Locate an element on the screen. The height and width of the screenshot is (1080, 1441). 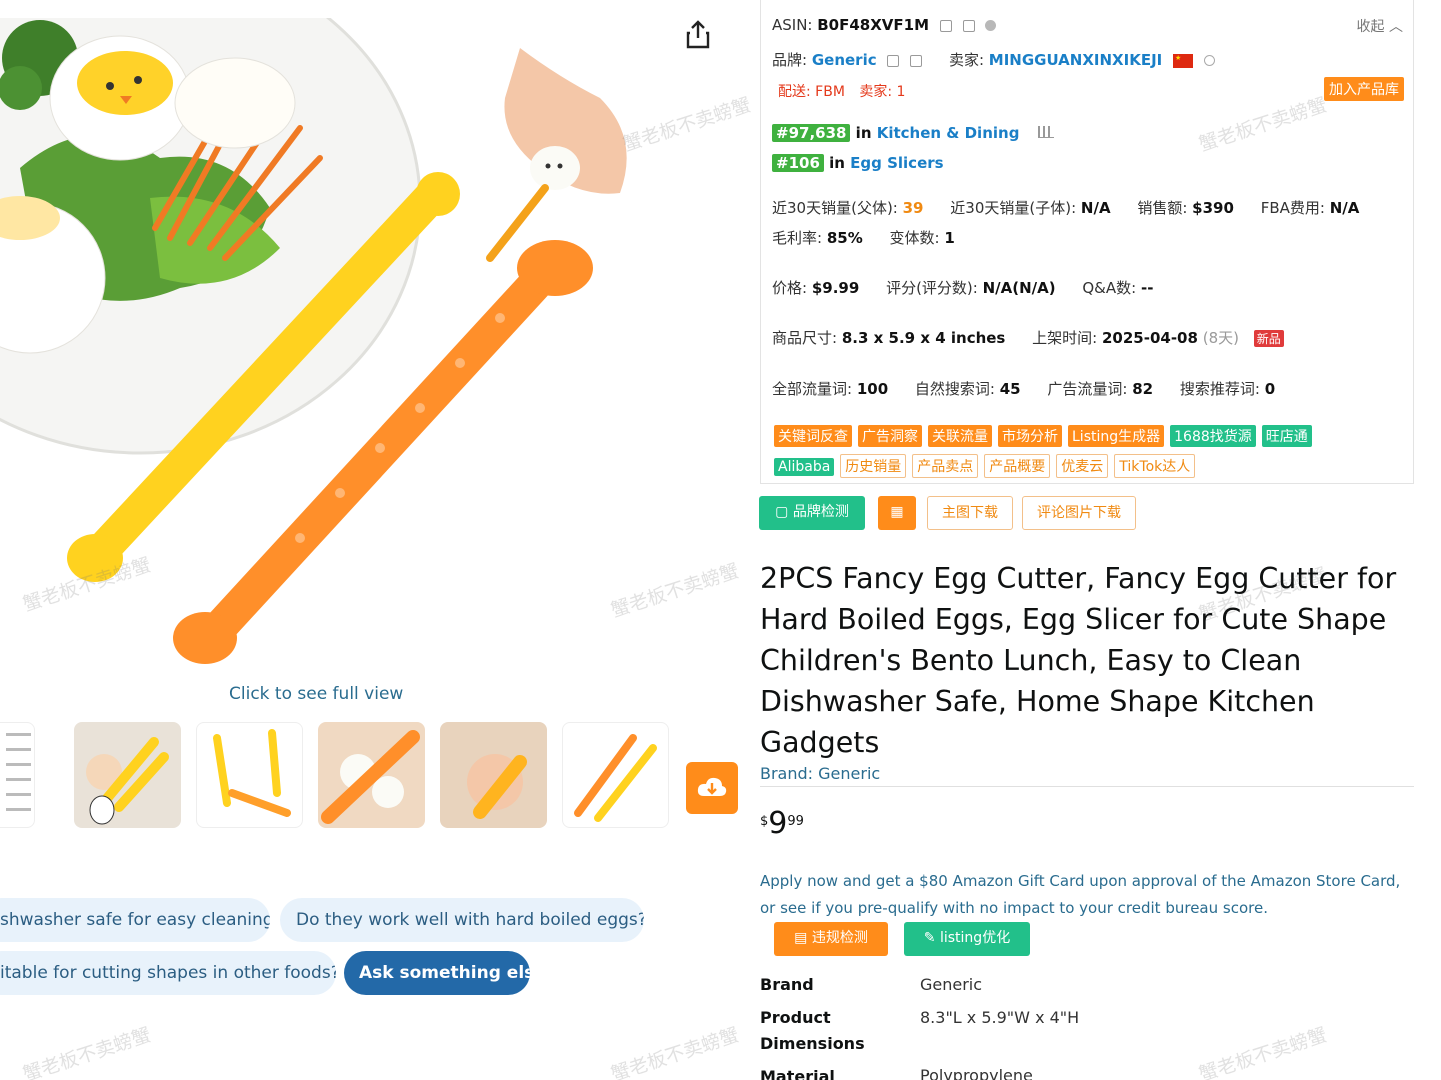
main-image-download-button: 主图下载 is located at coordinates (970, 513).